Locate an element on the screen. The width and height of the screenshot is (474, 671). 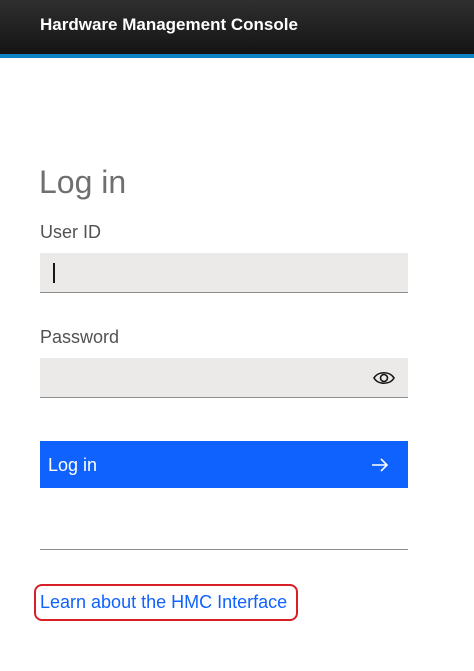
password-field is located at coordinates (224, 378).